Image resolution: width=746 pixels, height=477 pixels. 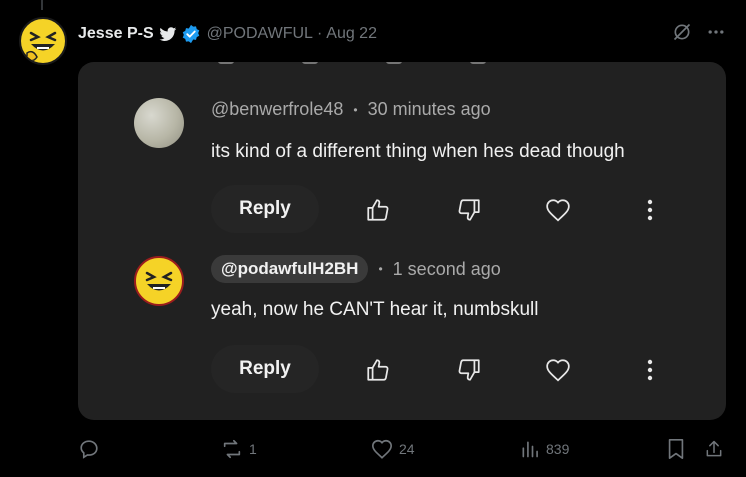 I want to click on tweet-header: Jesse P-S @PODAWFUL · Aug 22, so click(x=227, y=34).